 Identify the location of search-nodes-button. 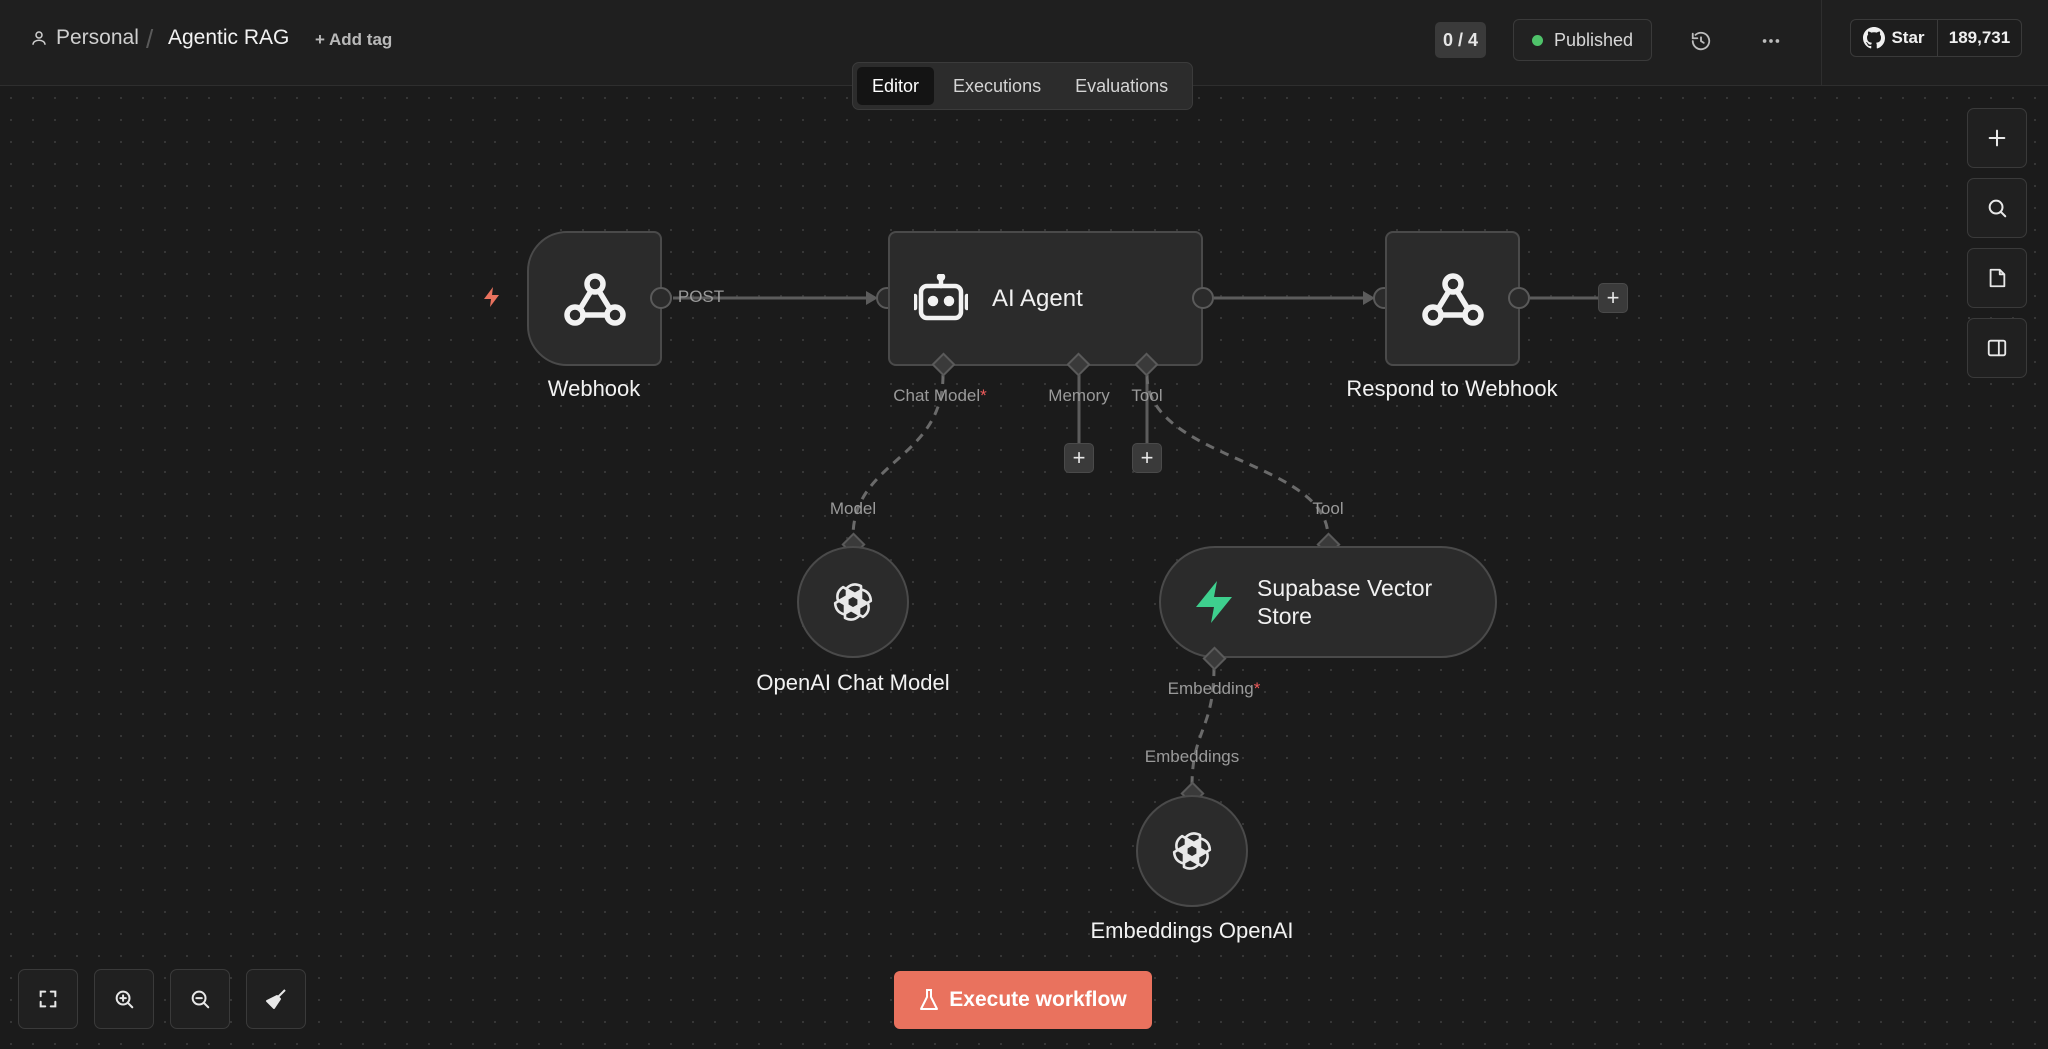
(1997, 208).